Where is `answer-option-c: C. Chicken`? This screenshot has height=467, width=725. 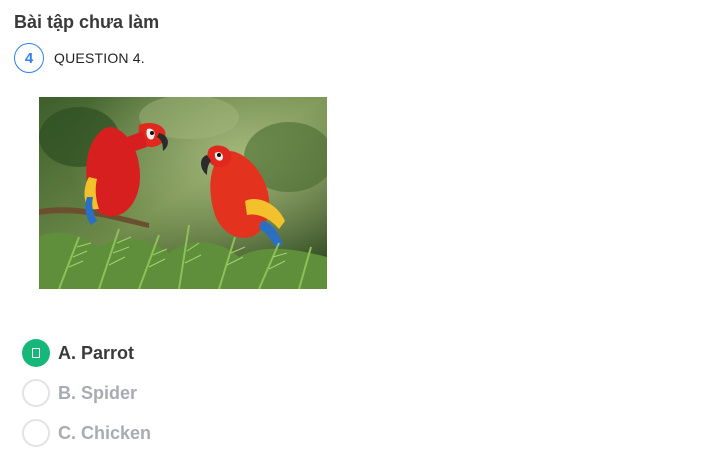 answer-option-c: C. Chicken is located at coordinates (86, 433).